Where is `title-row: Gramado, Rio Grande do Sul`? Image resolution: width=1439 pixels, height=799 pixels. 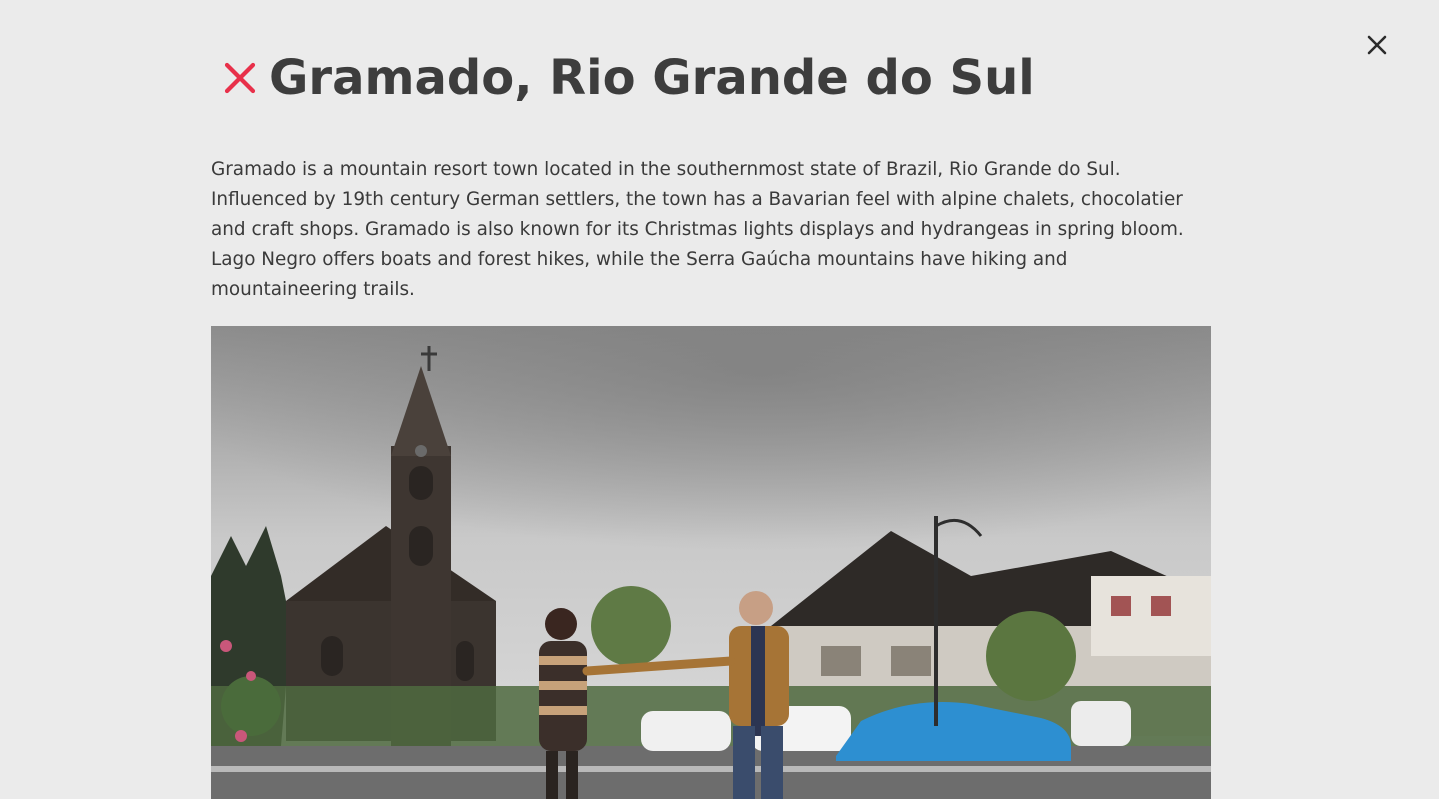
title-row: Gramado, Rio Grande do Sul is located at coordinates (629, 78).